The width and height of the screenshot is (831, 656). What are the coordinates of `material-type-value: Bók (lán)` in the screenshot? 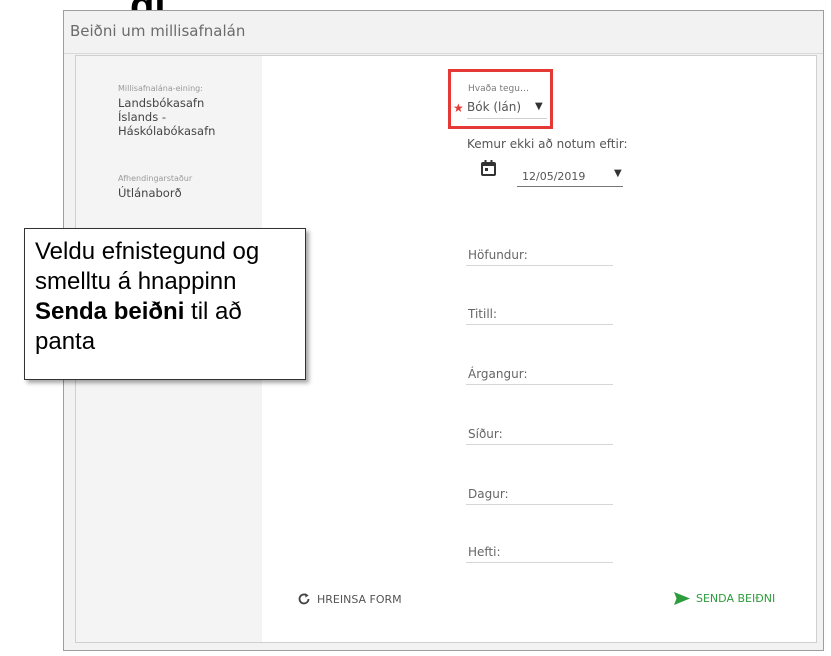 It's located at (494, 107).